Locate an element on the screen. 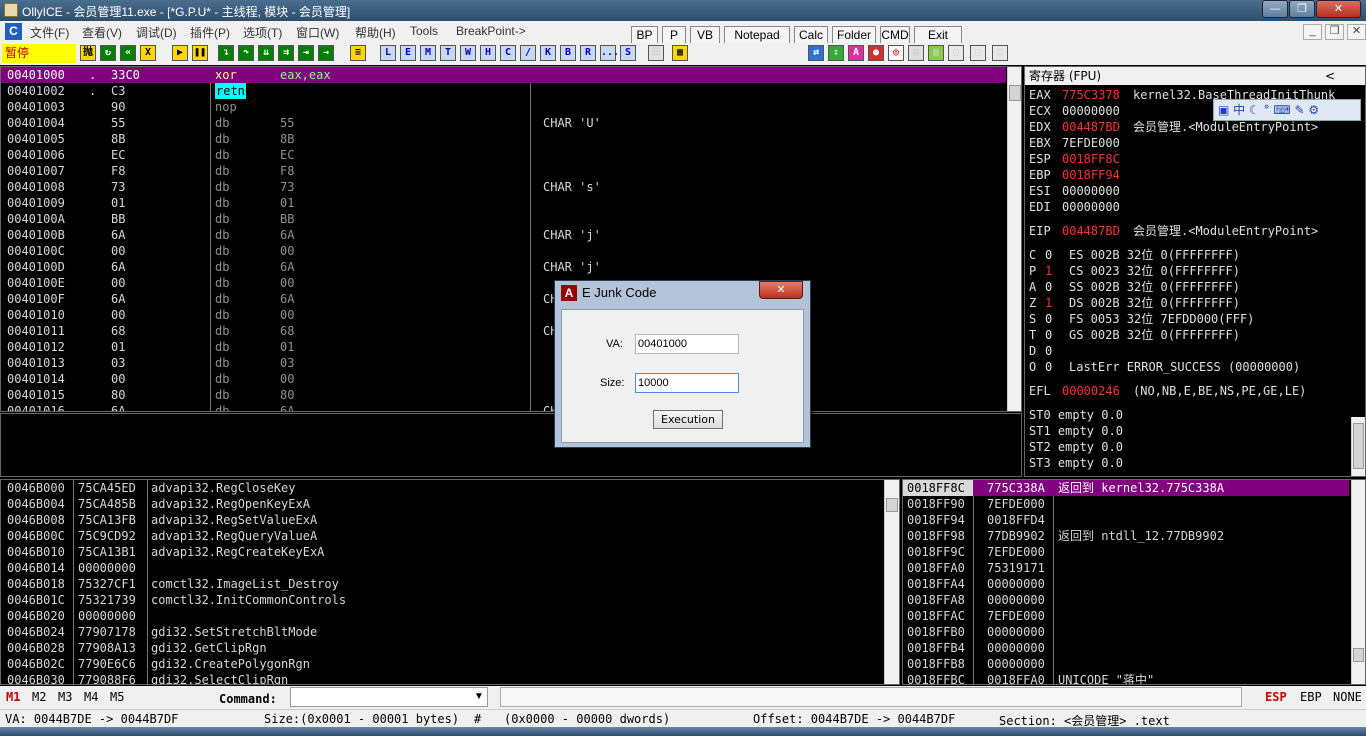 Image resolution: width=1366 pixels, height=736 pixels. va-input is located at coordinates (687, 344).